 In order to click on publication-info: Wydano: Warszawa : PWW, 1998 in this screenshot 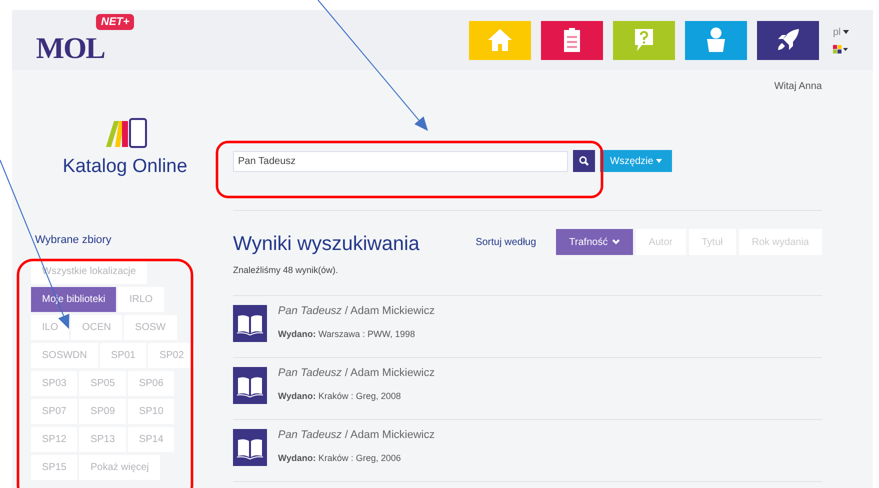, I will do `click(347, 334)`.